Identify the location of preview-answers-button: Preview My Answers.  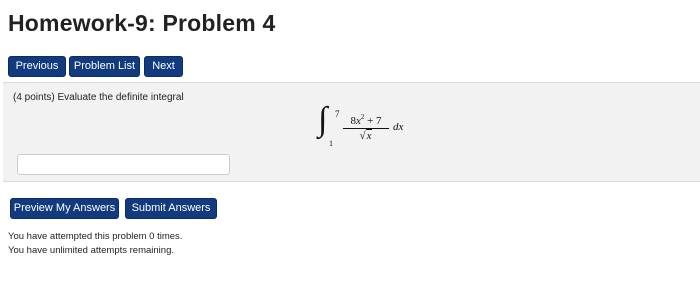
(64, 208).